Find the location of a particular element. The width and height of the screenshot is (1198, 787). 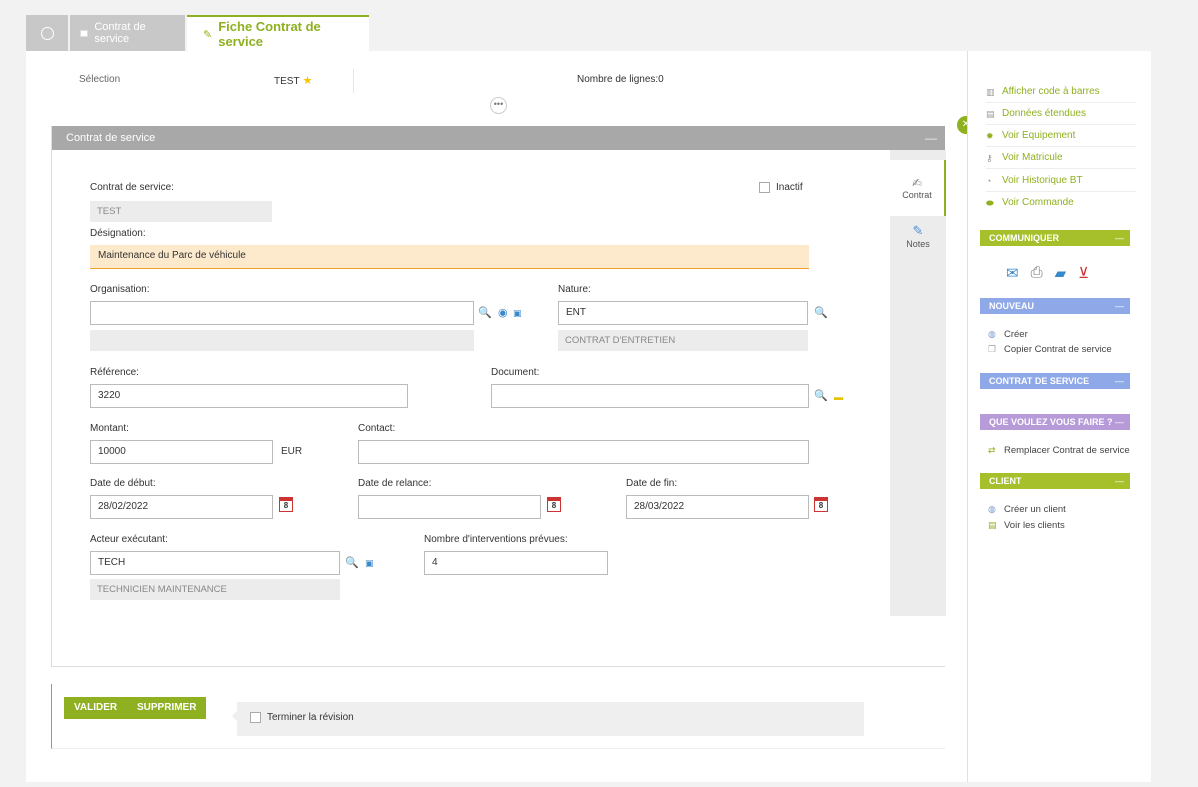

link-donnees-etendues: ▤ Données étendues is located at coordinates (1061, 114).